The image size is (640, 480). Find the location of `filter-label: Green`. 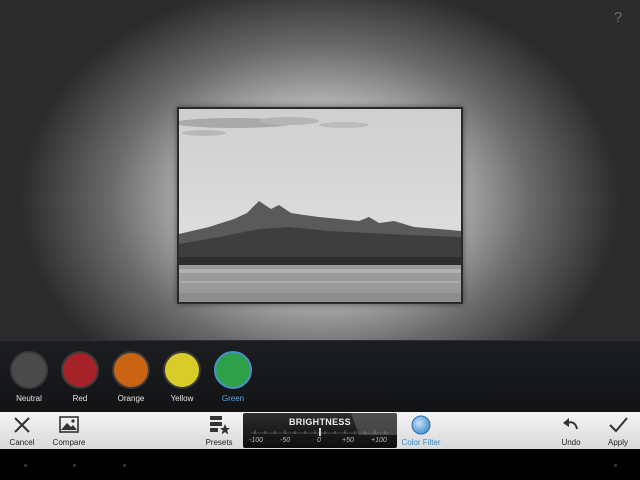

filter-label: Green is located at coordinates (233, 398).